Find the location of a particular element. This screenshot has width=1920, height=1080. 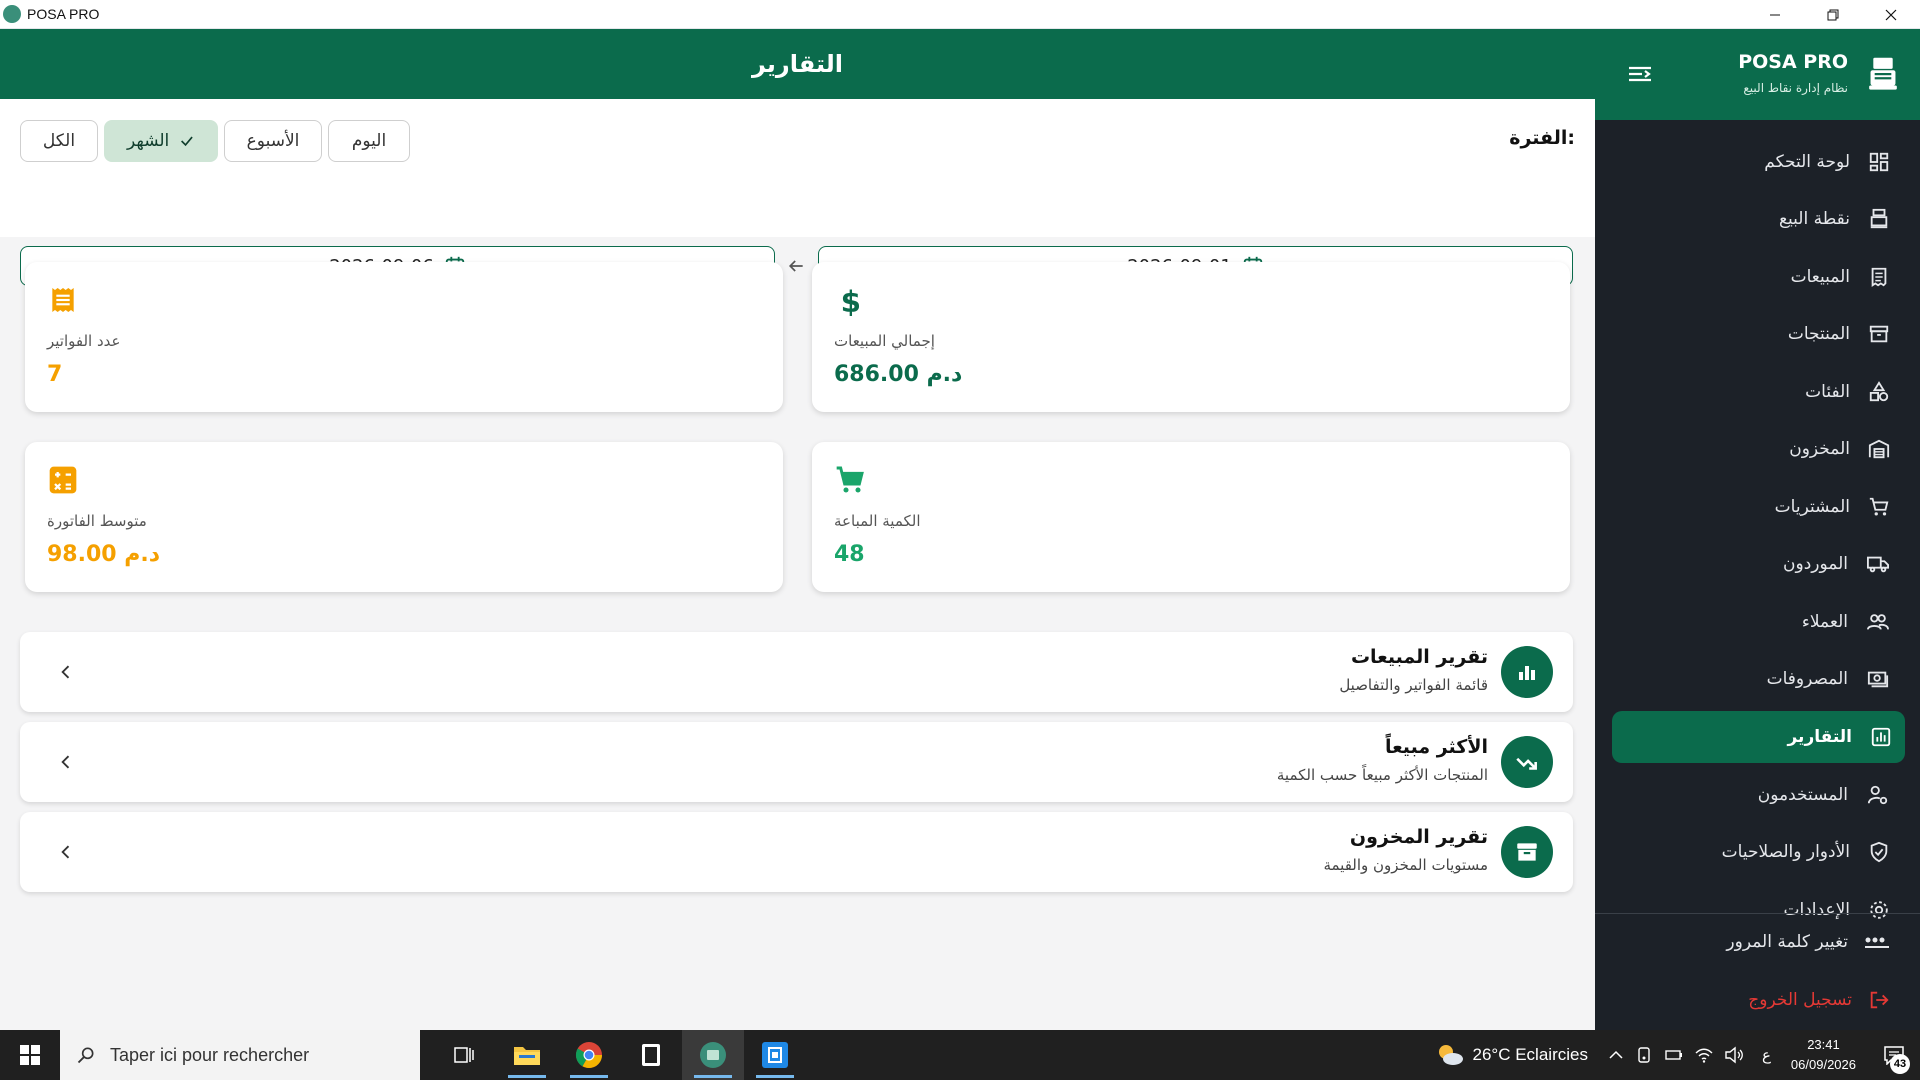

file-explorer-button is located at coordinates (527, 1055).